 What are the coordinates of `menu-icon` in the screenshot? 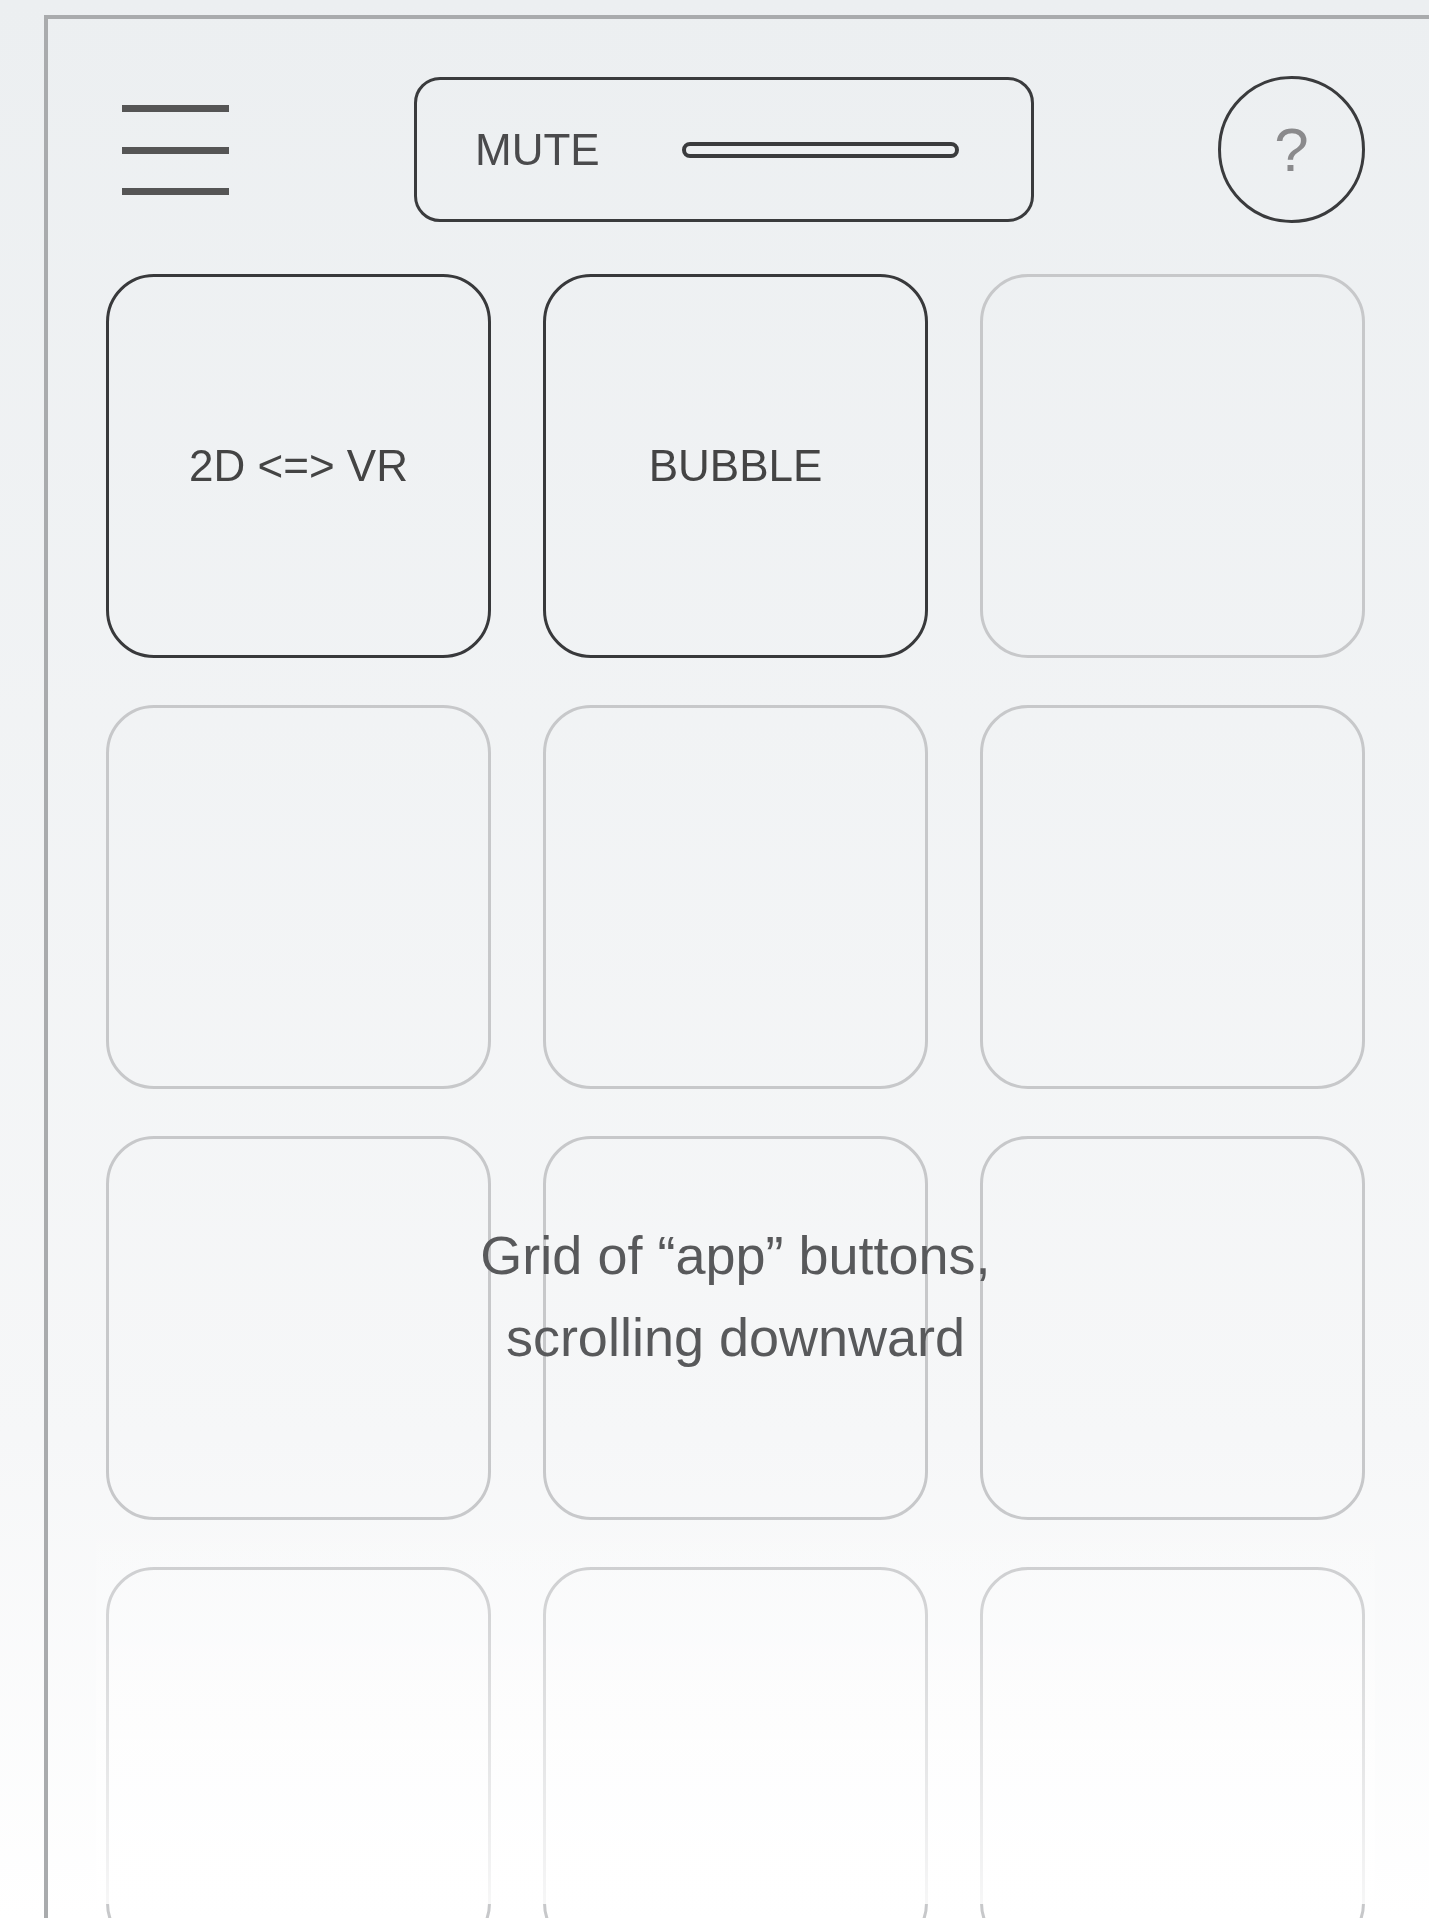 It's located at (175, 149).